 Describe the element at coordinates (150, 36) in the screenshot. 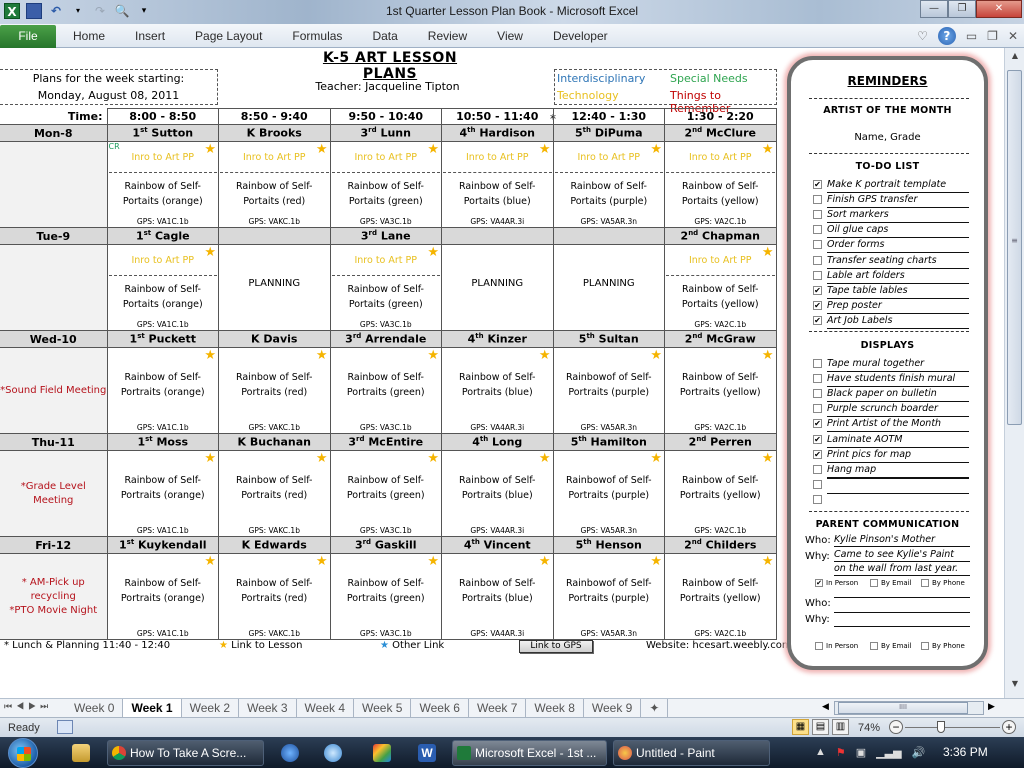

I see `tab-insert: Insert` at that location.